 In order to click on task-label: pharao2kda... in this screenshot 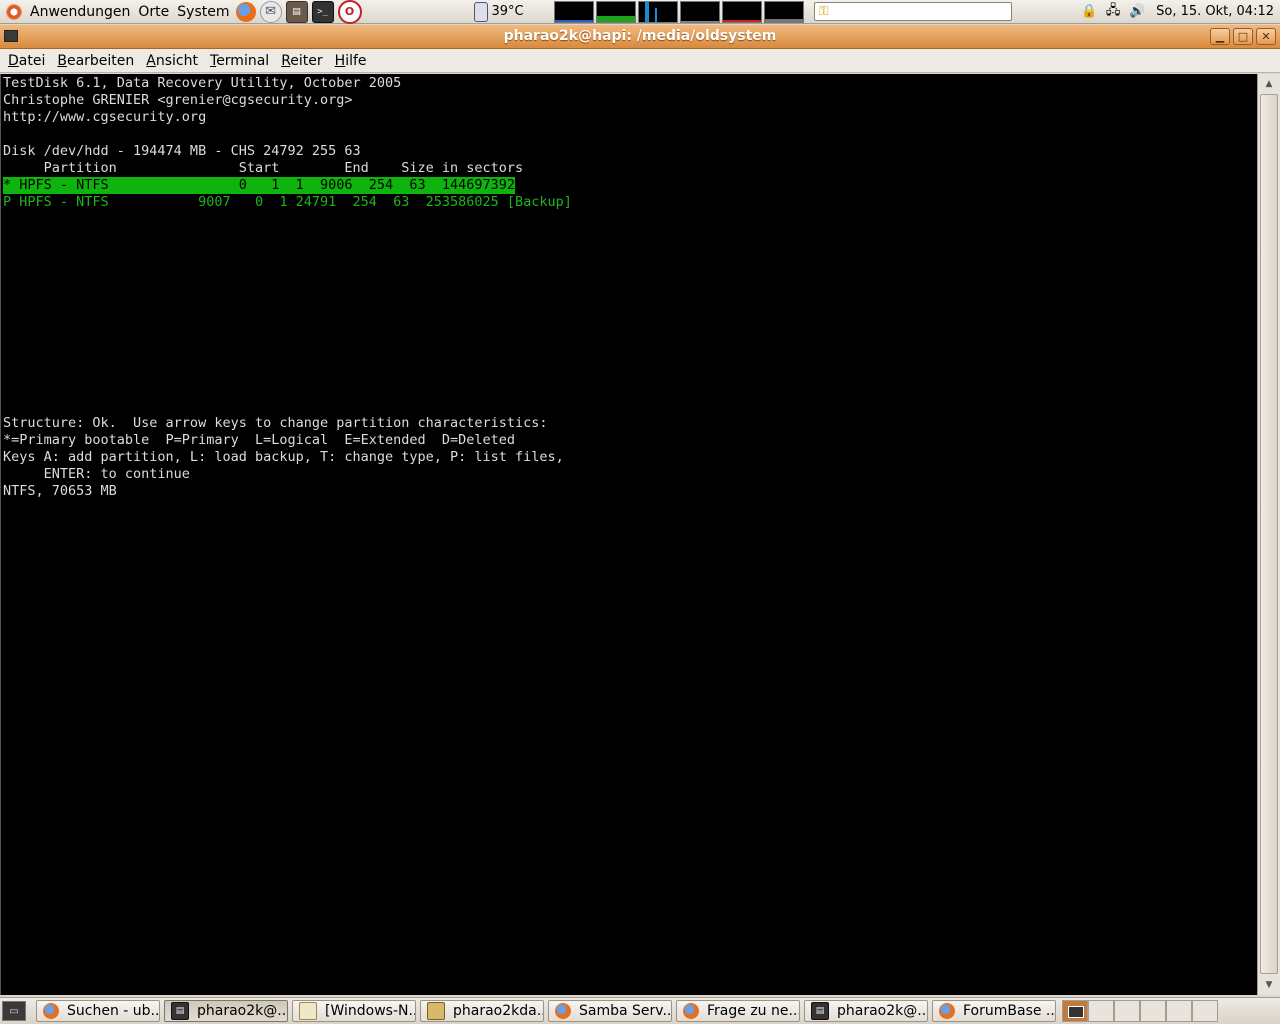, I will do `click(498, 1011)`.